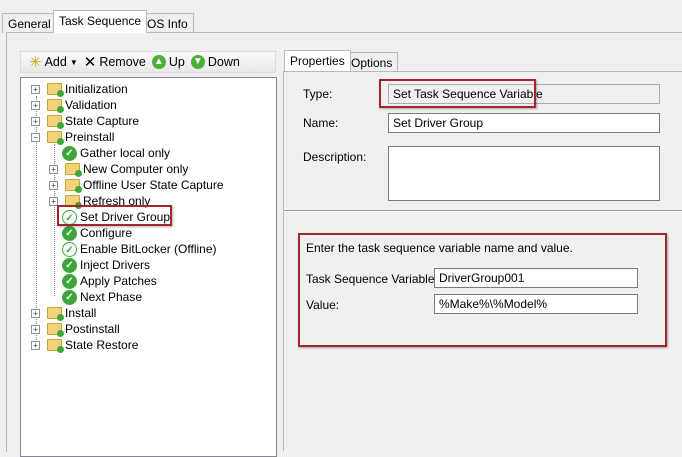  What do you see at coordinates (73, 62) in the screenshot?
I see `chevron-down-icon: ▼` at bounding box center [73, 62].